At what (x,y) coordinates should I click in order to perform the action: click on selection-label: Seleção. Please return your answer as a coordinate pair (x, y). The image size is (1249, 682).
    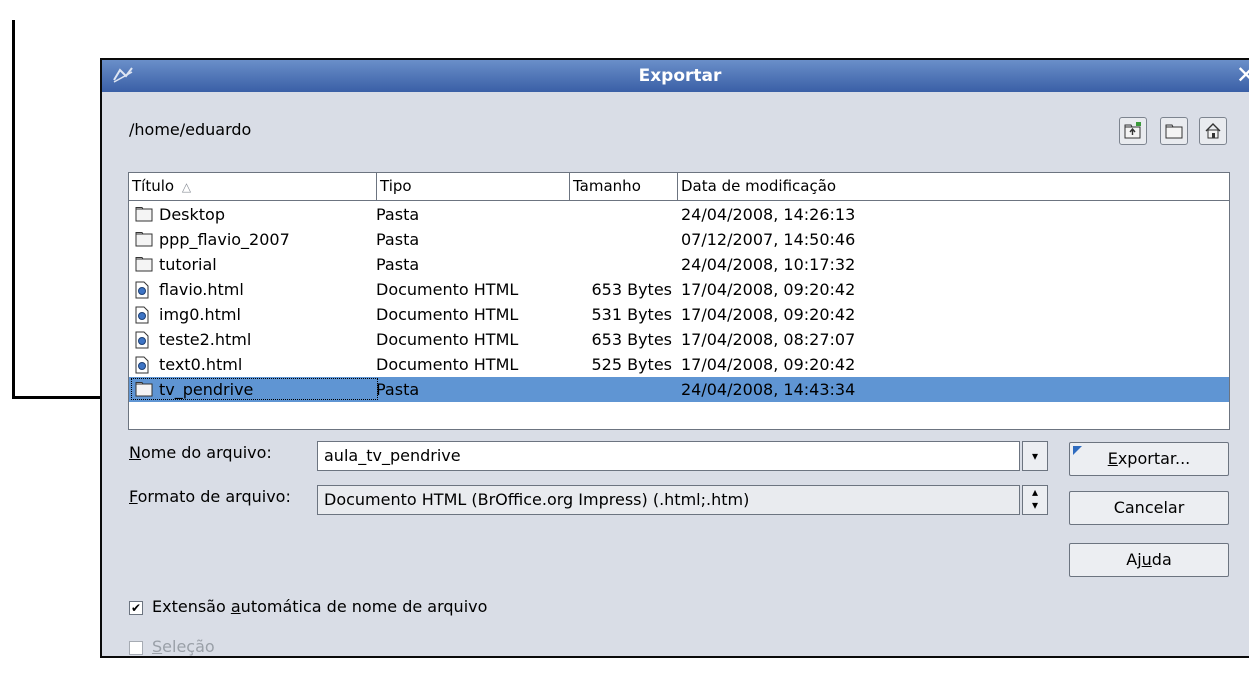
    Looking at the image, I should click on (183, 646).